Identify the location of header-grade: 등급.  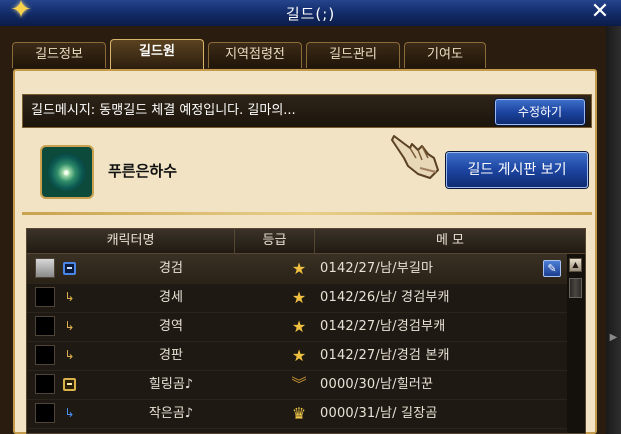
(275, 241).